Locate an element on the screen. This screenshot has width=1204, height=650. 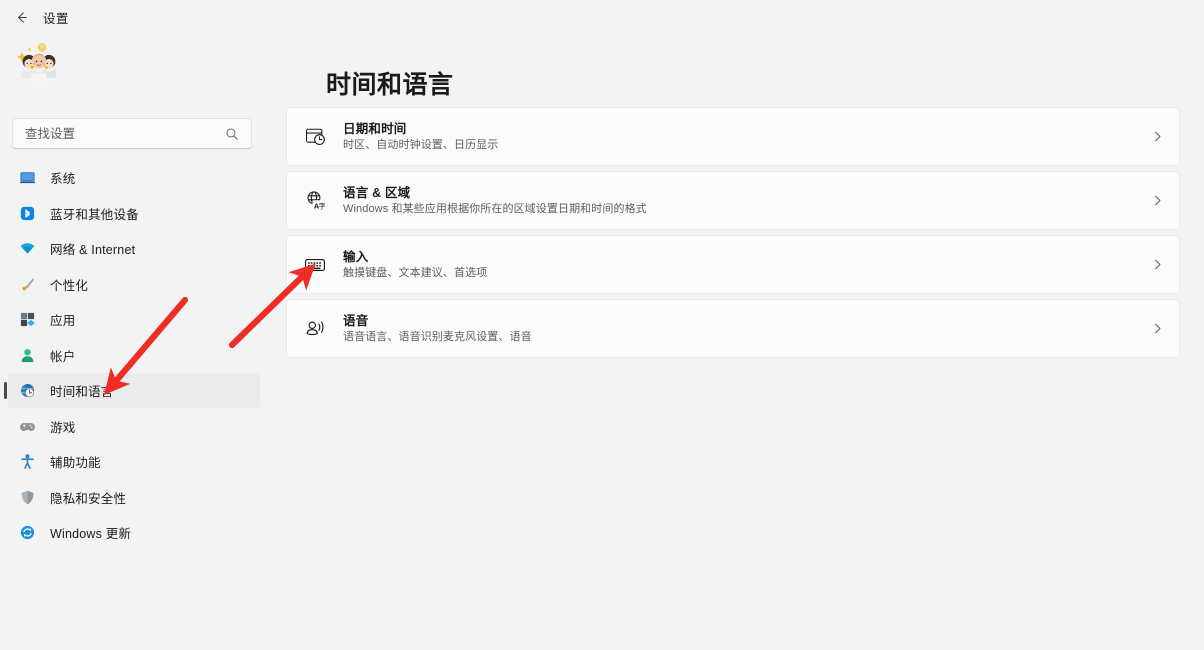
apps-icon is located at coordinates (27, 319).